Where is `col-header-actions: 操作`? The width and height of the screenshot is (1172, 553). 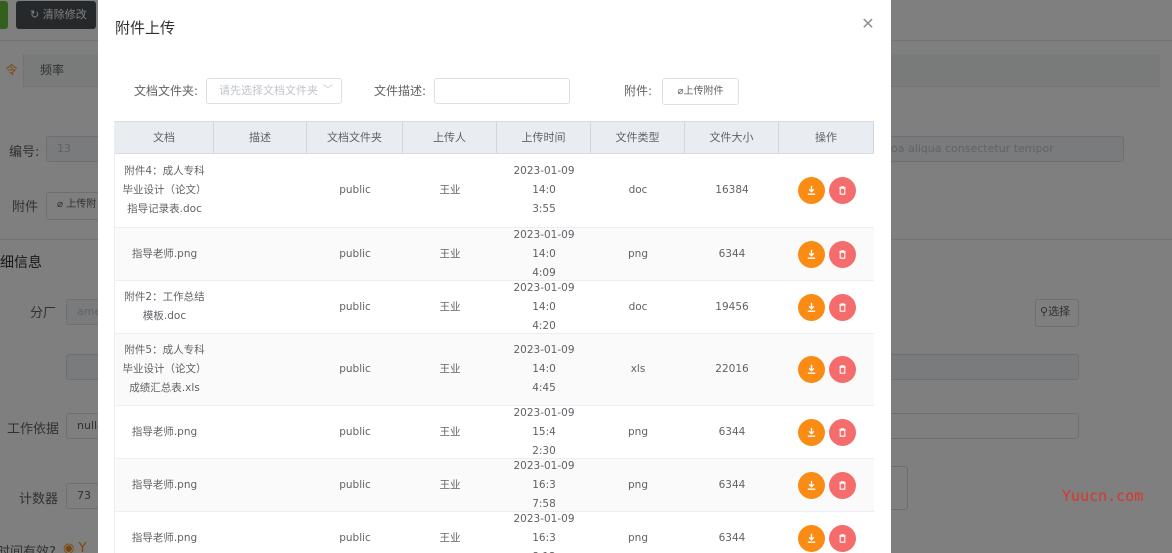 col-header-actions: 操作 is located at coordinates (826, 137).